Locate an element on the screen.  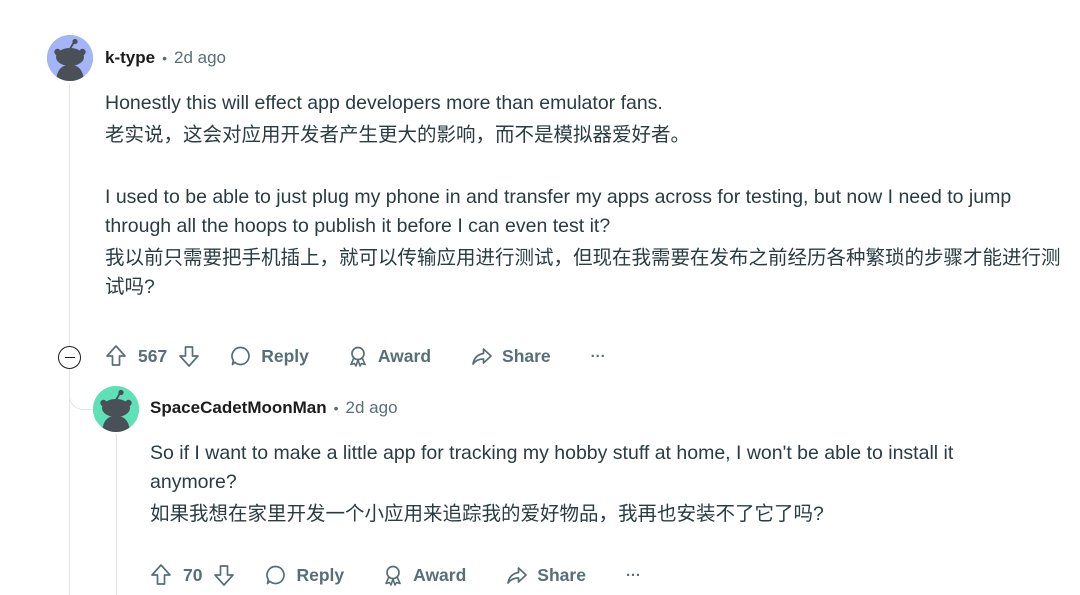
comment-actions: 567 Reply Award Share ··· is located at coordinates (355, 356).